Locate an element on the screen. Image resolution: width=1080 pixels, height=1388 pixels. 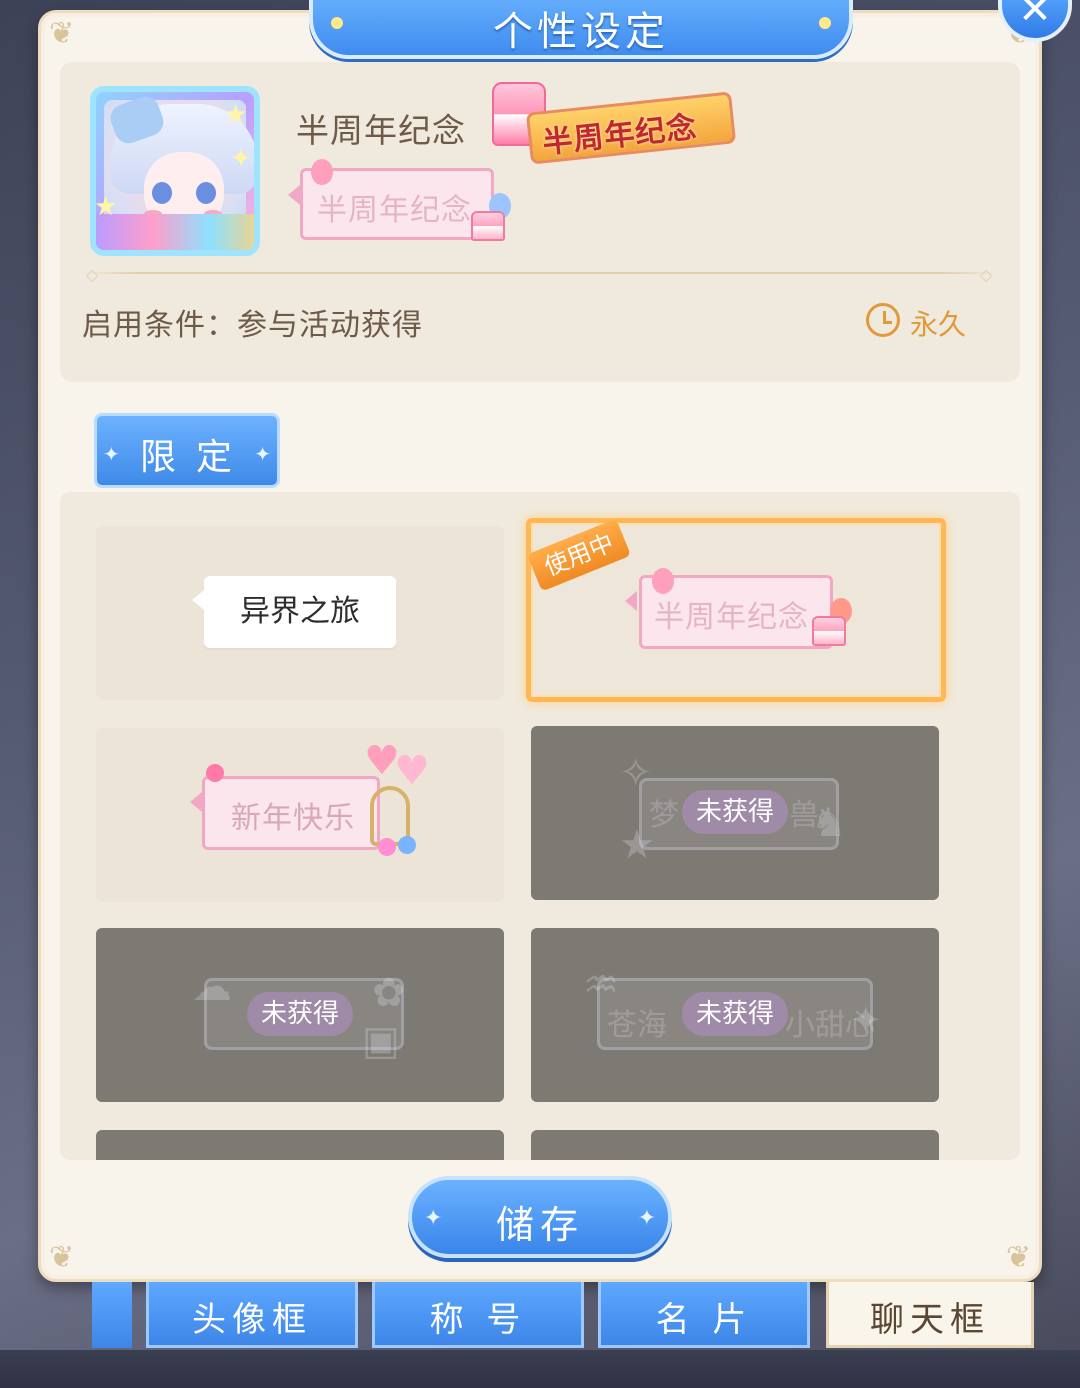
unlock-condition: 启用条件：参与活动获得 is located at coordinates (252, 325).